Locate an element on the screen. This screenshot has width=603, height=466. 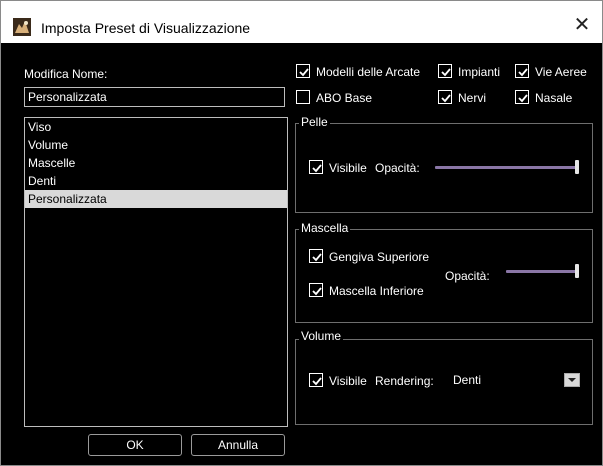
nervi-label: Nervi is located at coordinates (472, 98).